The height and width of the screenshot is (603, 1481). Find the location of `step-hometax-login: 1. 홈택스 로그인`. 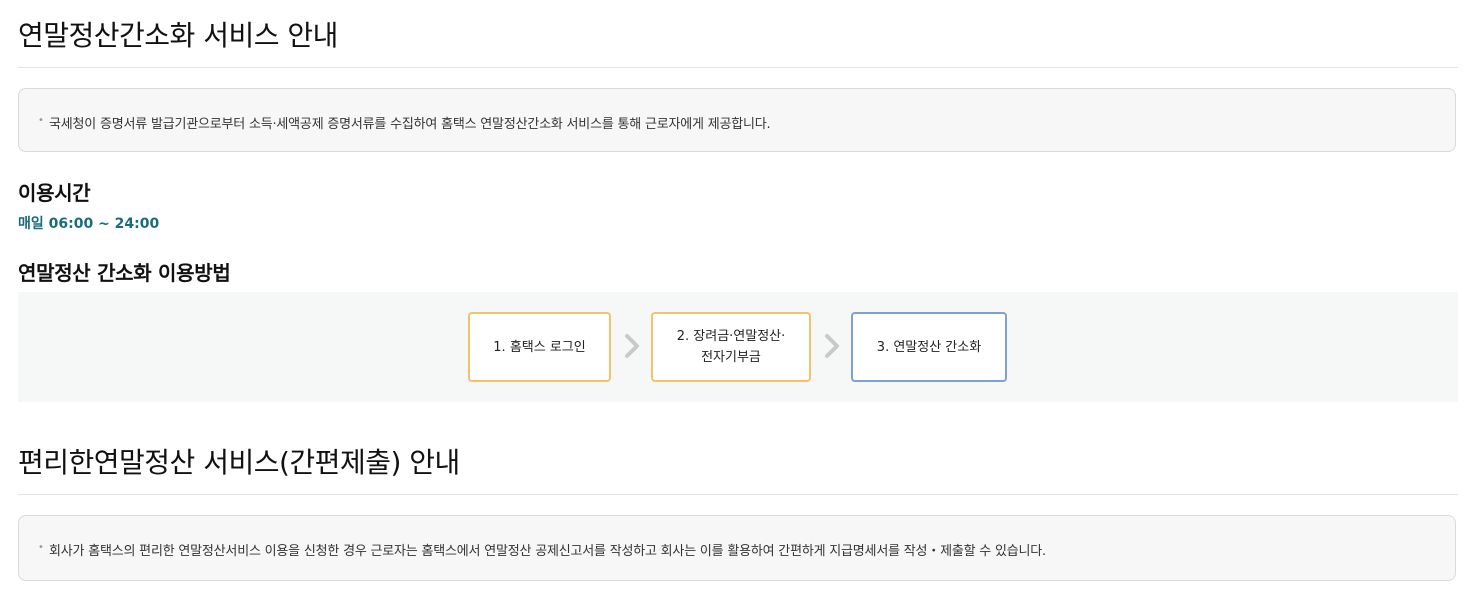

step-hometax-login: 1. 홈택스 로그인 is located at coordinates (539, 347).